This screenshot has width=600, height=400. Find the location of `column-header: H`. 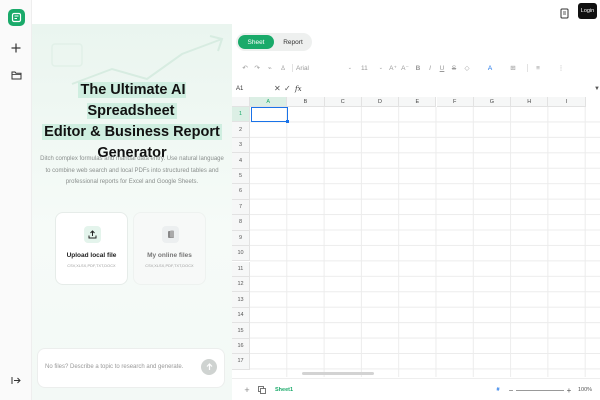

column-header: H is located at coordinates (530, 102).